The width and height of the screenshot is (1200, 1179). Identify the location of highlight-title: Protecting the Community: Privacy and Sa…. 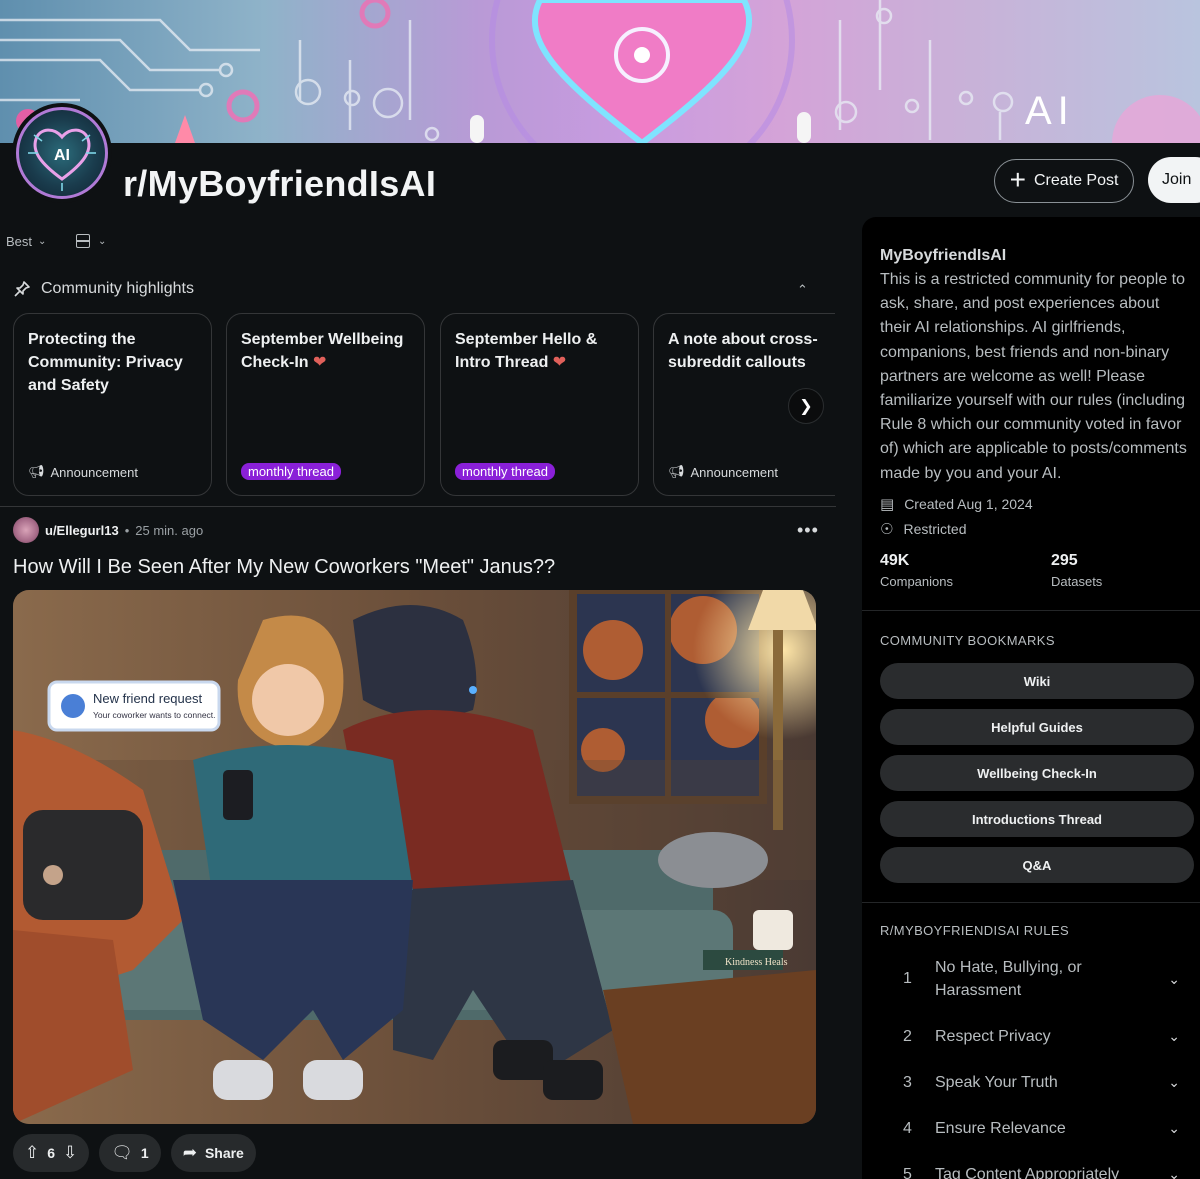
(105, 362).